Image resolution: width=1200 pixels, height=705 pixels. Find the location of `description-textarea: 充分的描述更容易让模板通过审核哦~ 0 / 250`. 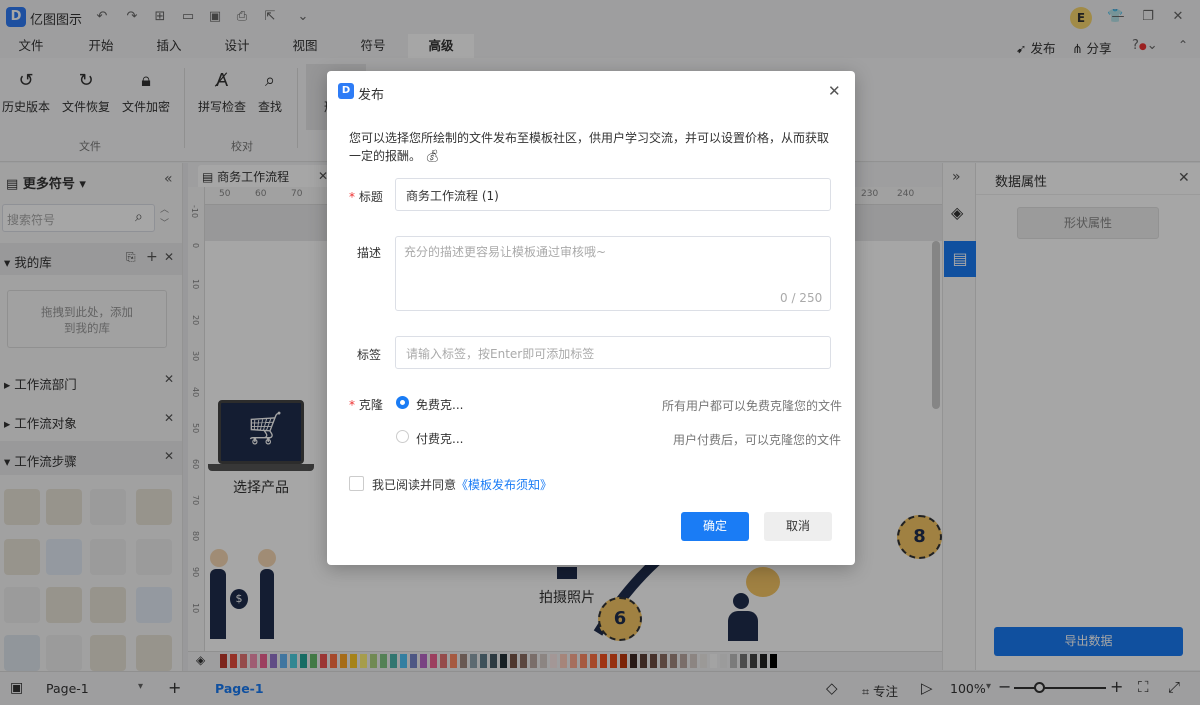

description-textarea: 充分的描述更容易让模板通过审核哦~ 0 / 250 is located at coordinates (613, 273).